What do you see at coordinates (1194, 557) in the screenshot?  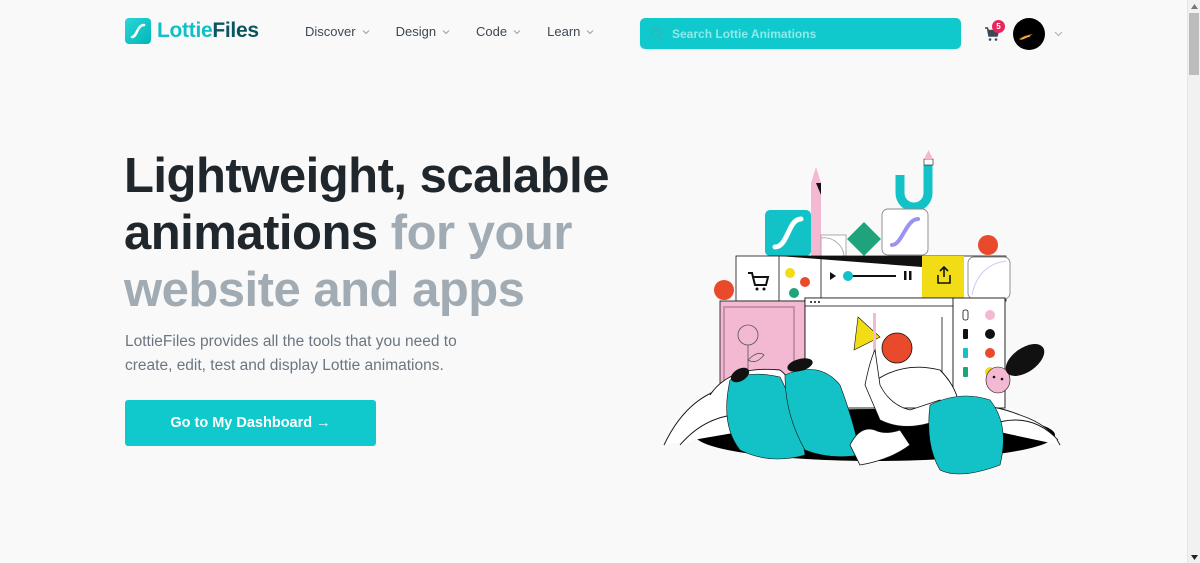 I see `scroll-down-arrow-icon` at bounding box center [1194, 557].